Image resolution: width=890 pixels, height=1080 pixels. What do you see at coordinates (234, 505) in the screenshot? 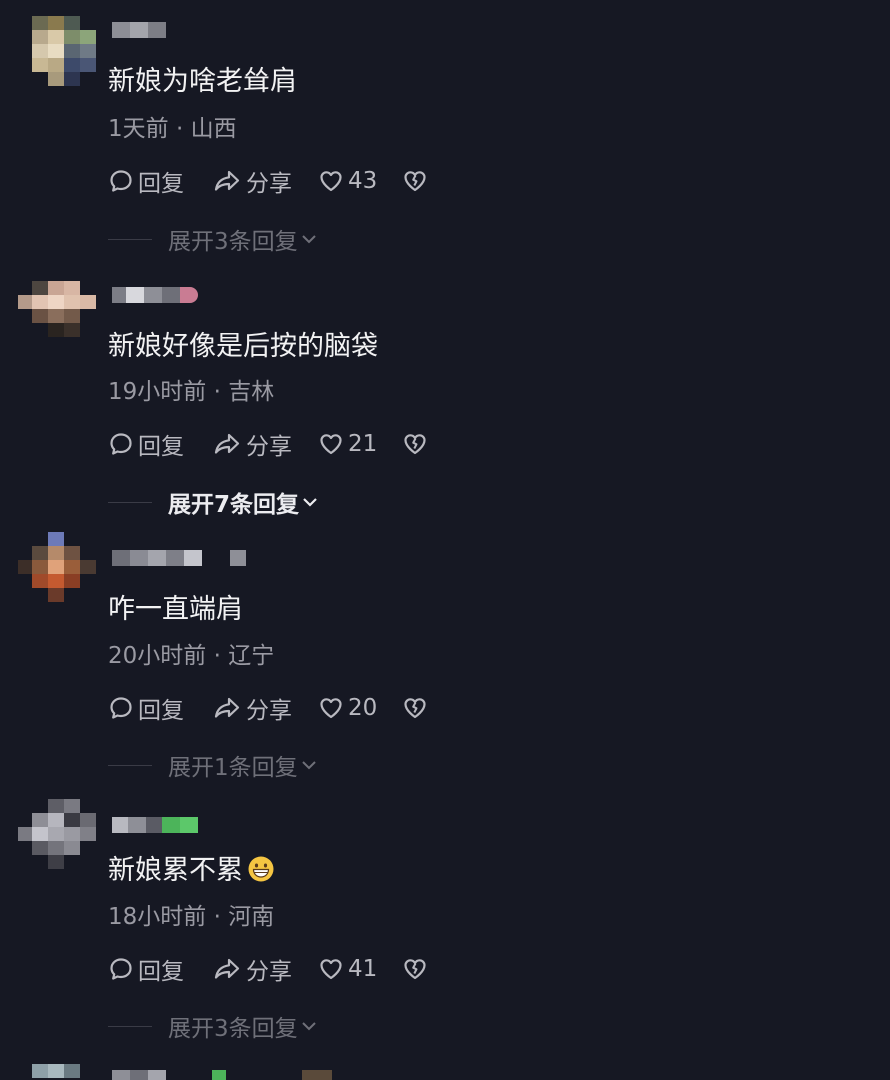
I see `expand-replies-label: 展开7条回复` at bounding box center [234, 505].